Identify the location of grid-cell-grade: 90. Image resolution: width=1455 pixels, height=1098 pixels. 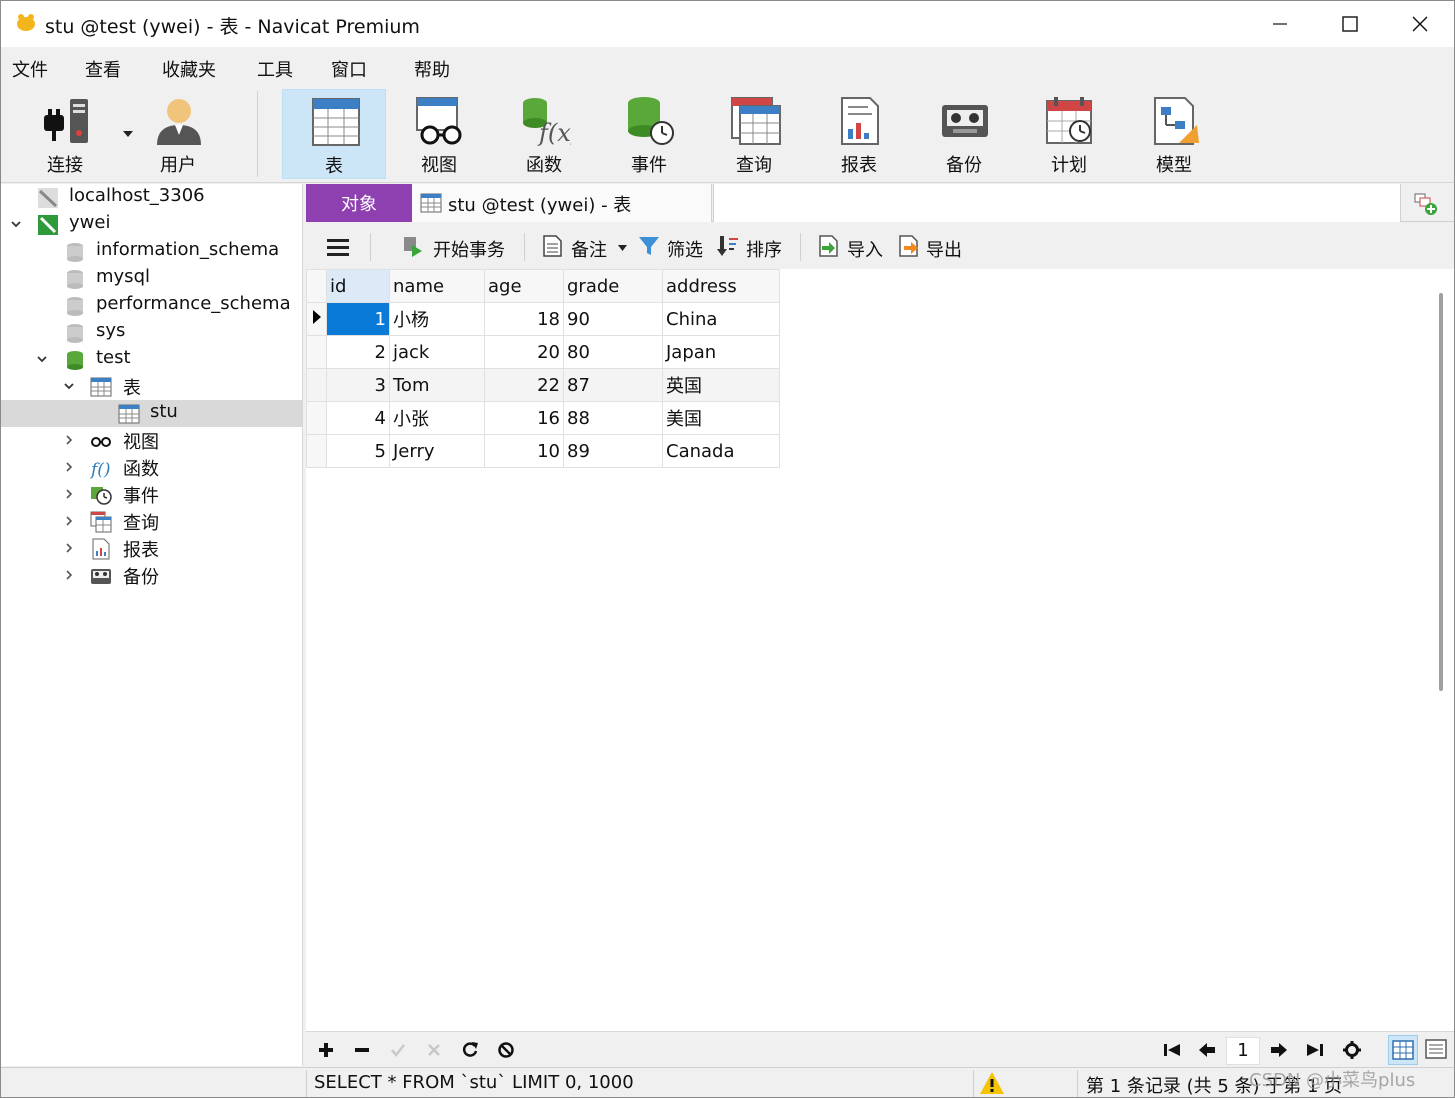
(613, 319).